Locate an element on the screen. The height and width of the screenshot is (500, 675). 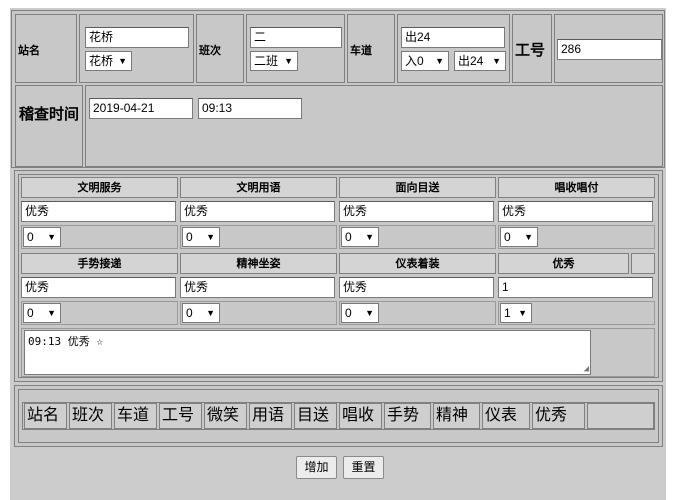
shift-select-value: 二班 is located at coordinates (266, 61).